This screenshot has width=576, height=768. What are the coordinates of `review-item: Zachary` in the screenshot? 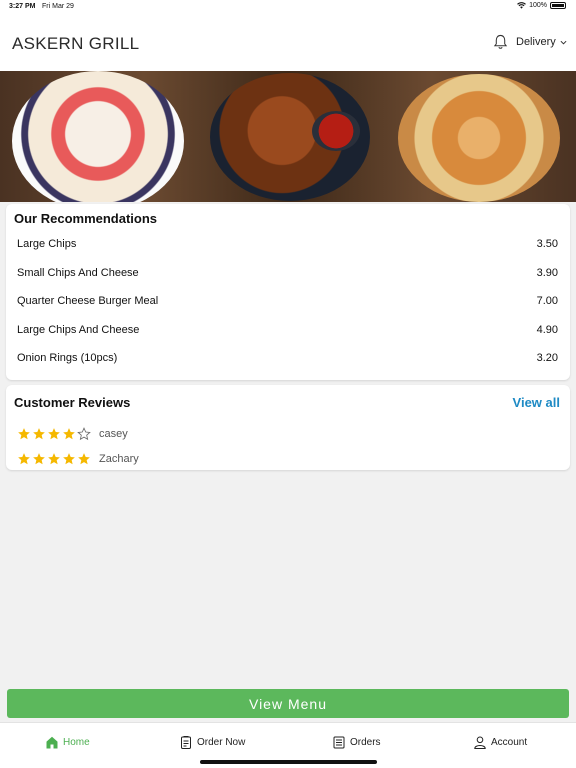 It's located at (78, 459).